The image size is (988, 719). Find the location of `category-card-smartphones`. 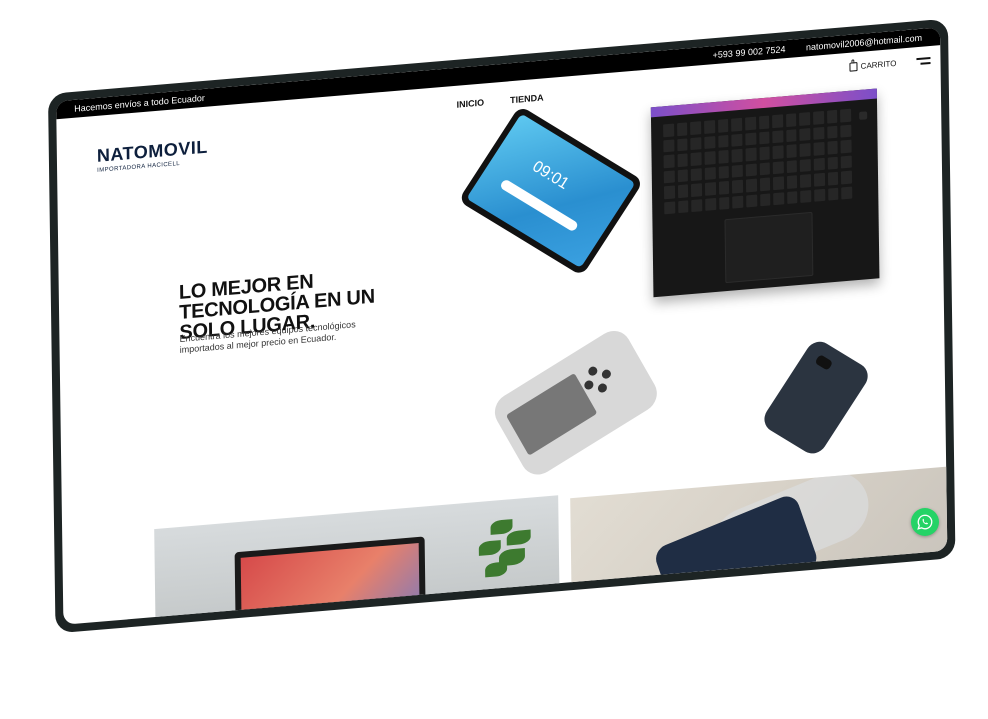

category-card-smartphones is located at coordinates (759, 533).